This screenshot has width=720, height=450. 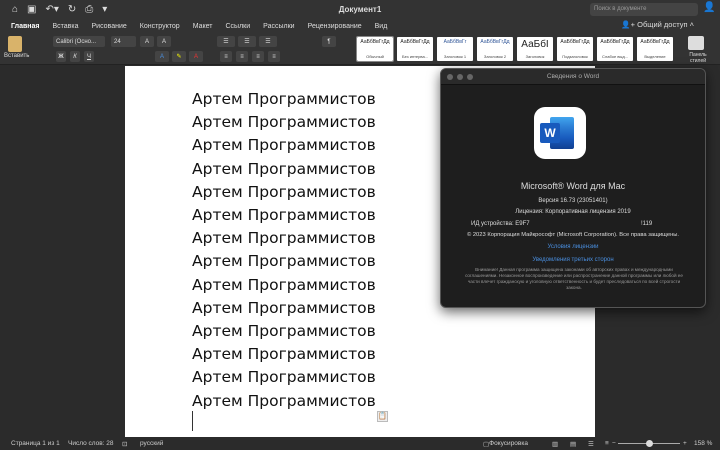 What do you see at coordinates (274, 56) in the screenshot?
I see `justify-button: ≡` at bounding box center [274, 56].